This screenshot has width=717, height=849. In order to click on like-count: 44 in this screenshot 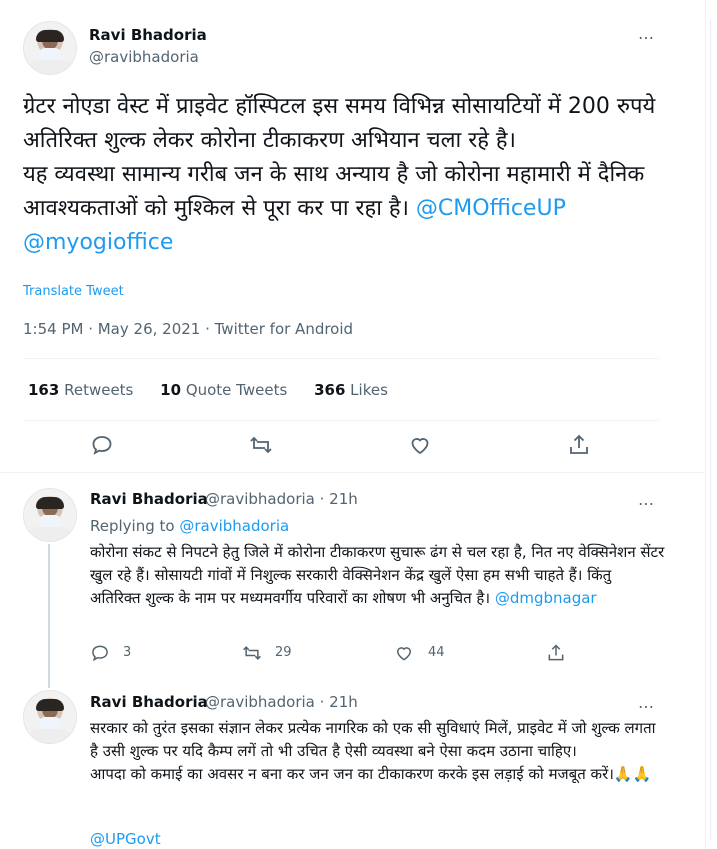, I will do `click(436, 652)`.